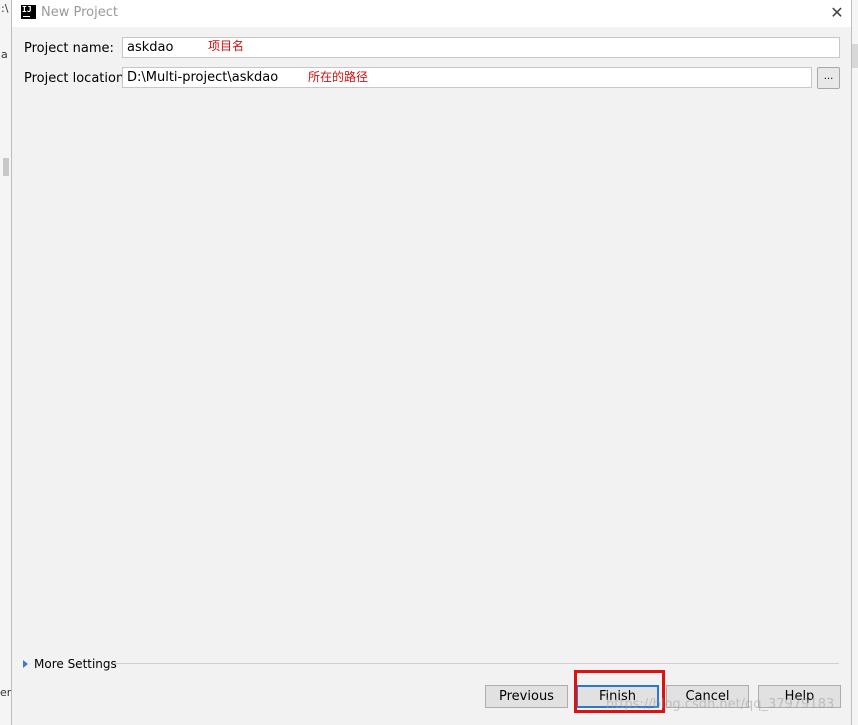 This screenshot has height=725, width=858. What do you see at coordinates (28, 12) in the screenshot?
I see `intellij-icon: IJ` at bounding box center [28, 12].